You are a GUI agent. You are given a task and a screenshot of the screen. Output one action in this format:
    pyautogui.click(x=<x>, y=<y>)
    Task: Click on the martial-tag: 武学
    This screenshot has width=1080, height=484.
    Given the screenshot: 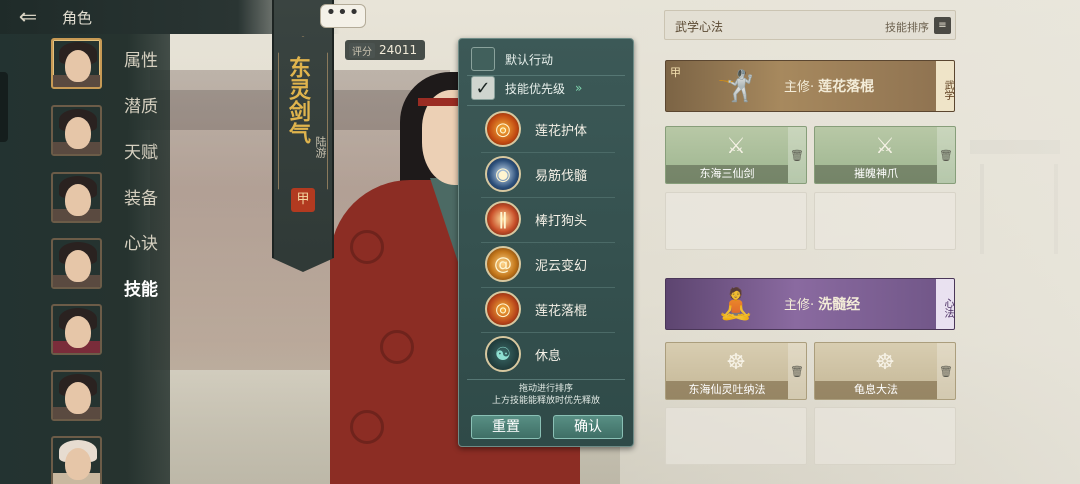 What is the action you would take?
    pyautogui.click(x=945, y=86)
    